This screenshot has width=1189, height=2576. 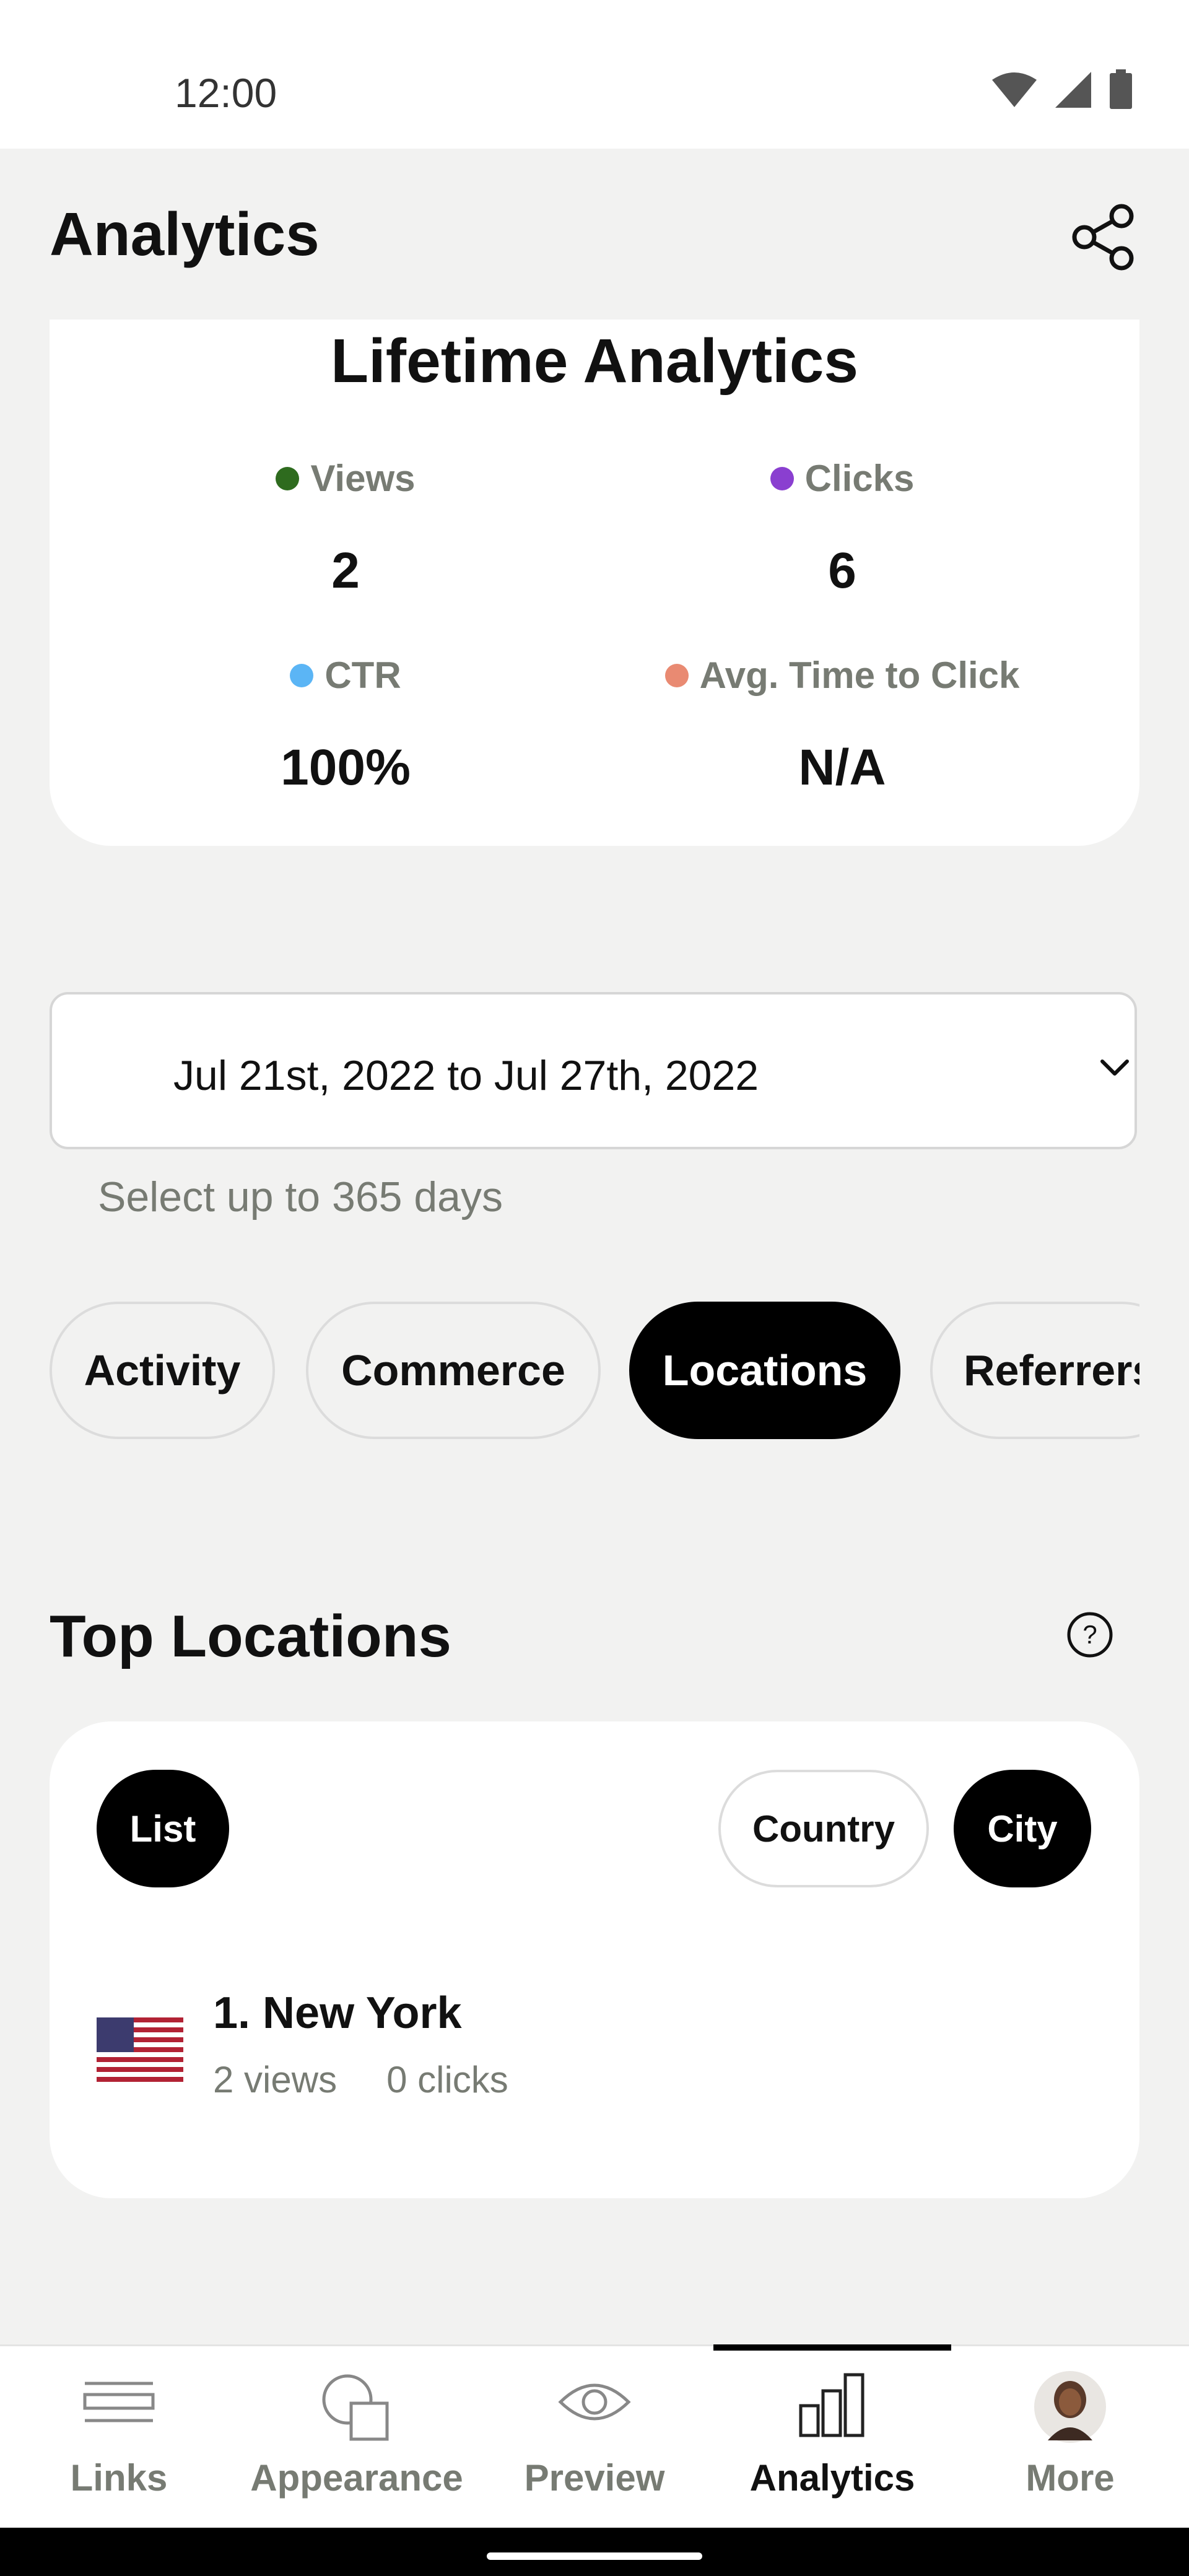 What do you see at coordinates (1114, 1068) in the screenshot?
I see `chevron-down-icon` at bounding box center [1114, 1068].